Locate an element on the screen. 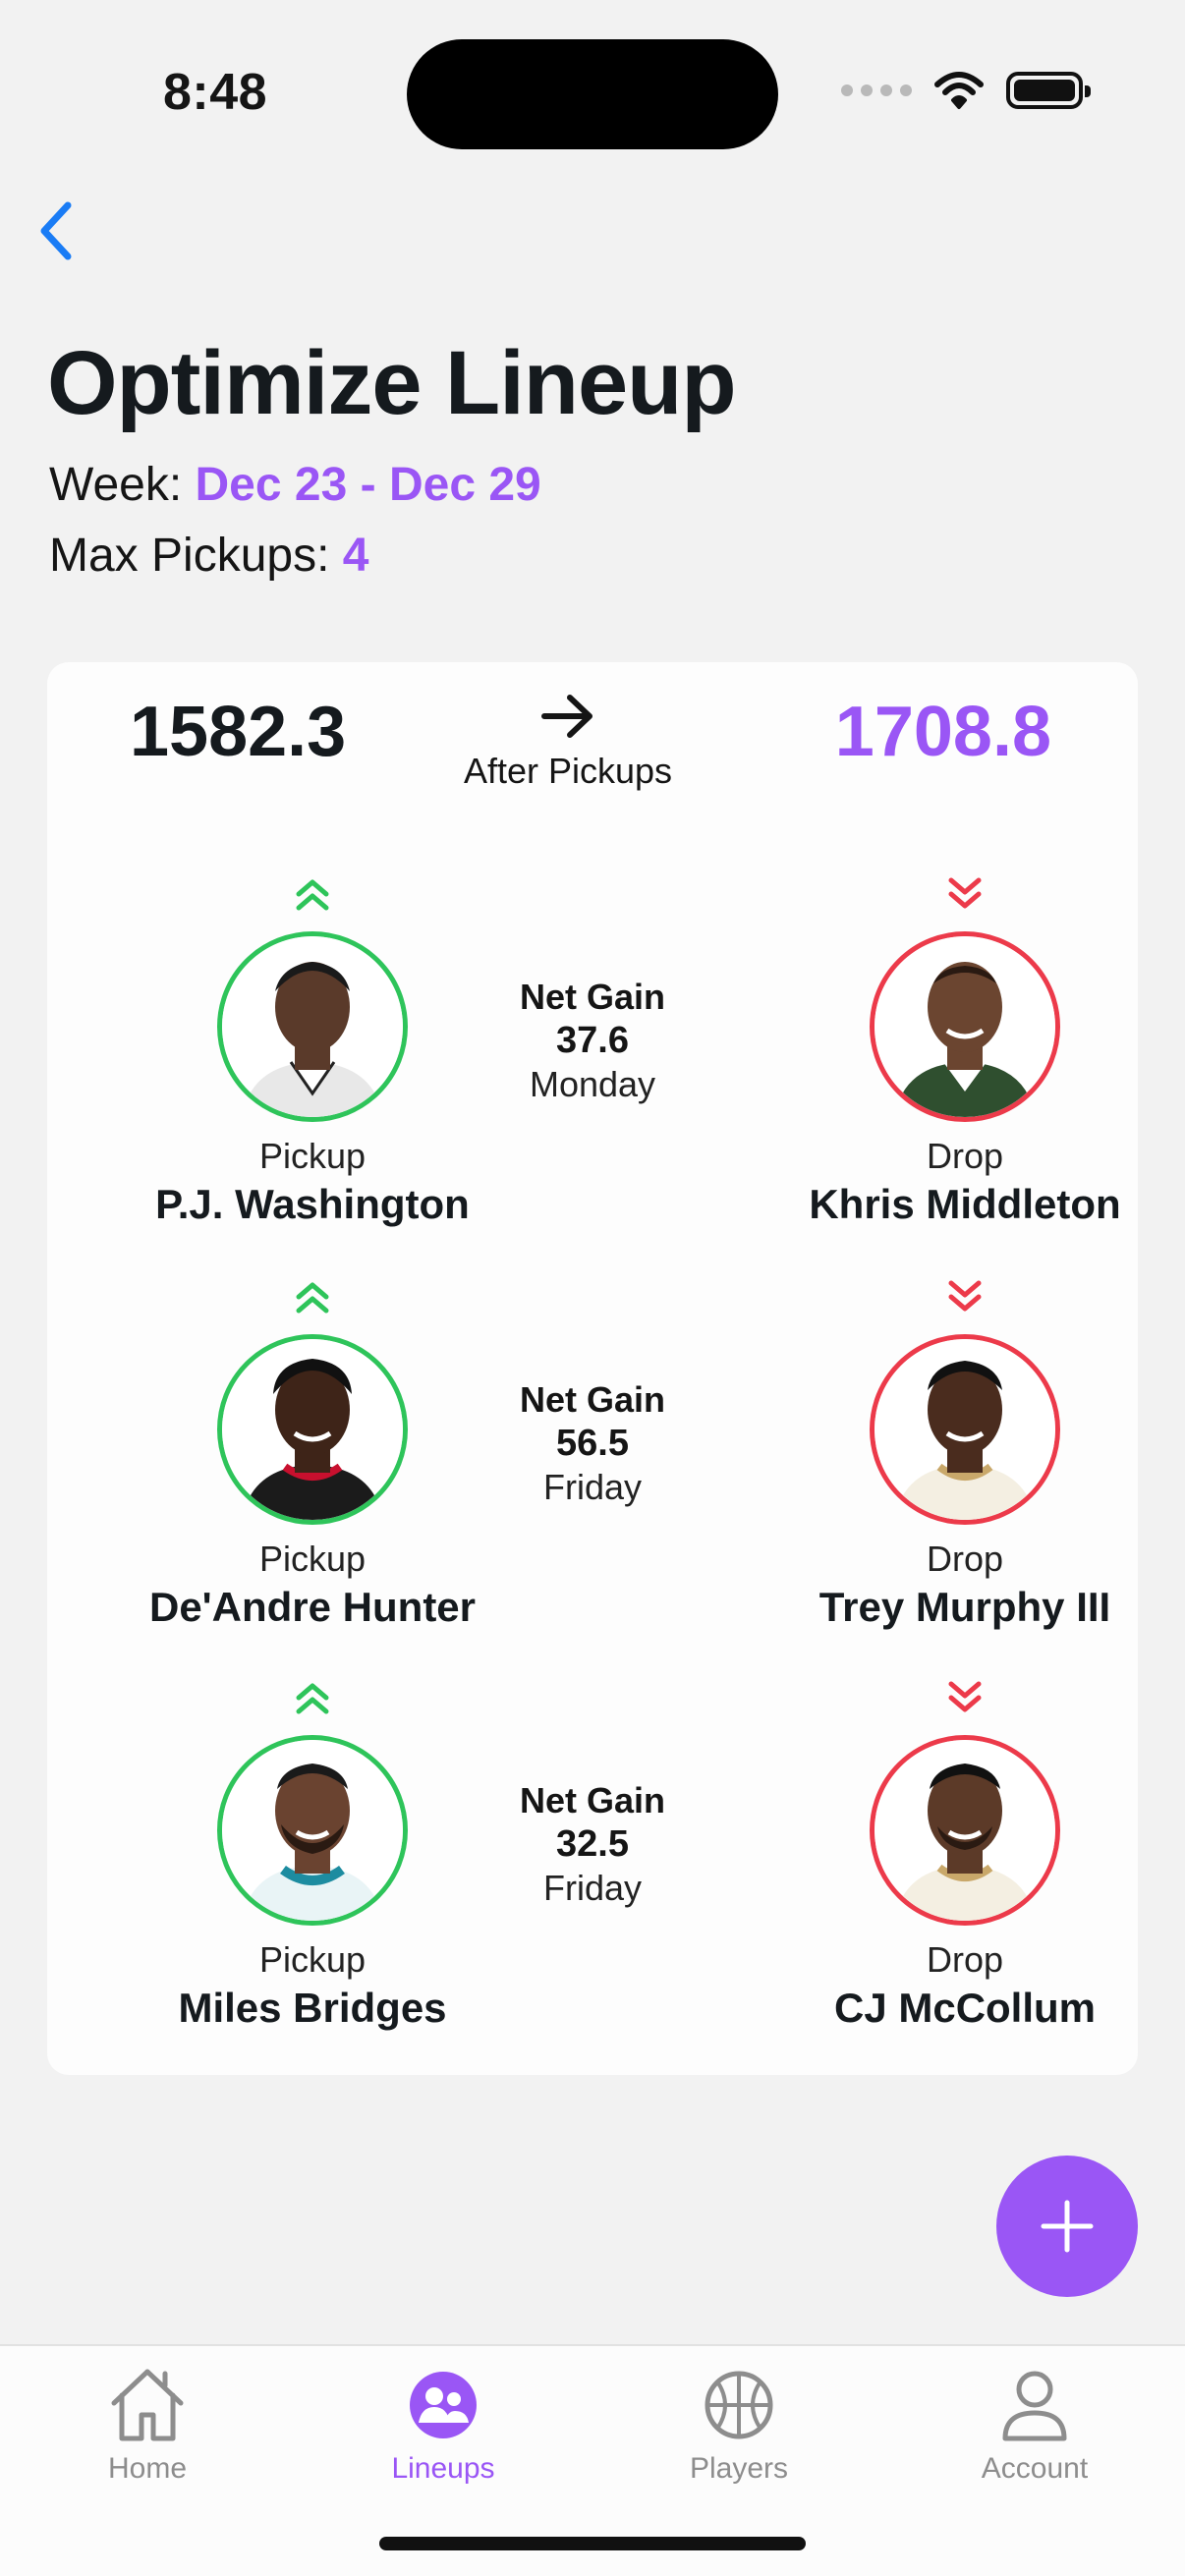 Image resolution: width=1185 pixels, height=2576 pixels. pickup-name: P.J. Washington is located at coordinates (313, 1204).